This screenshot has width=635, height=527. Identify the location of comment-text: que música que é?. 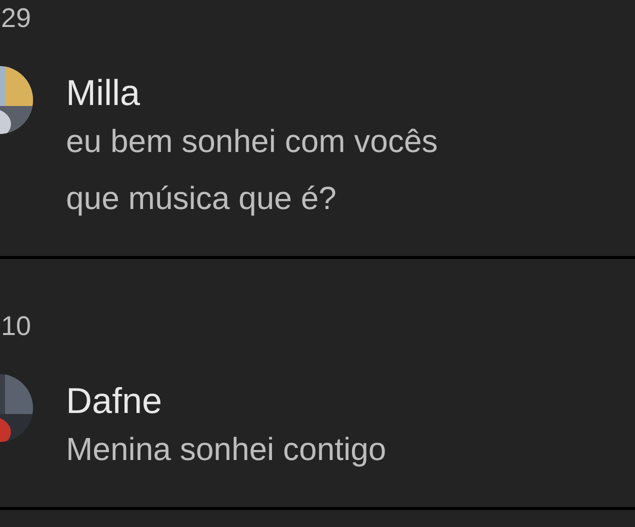
(202, 198).